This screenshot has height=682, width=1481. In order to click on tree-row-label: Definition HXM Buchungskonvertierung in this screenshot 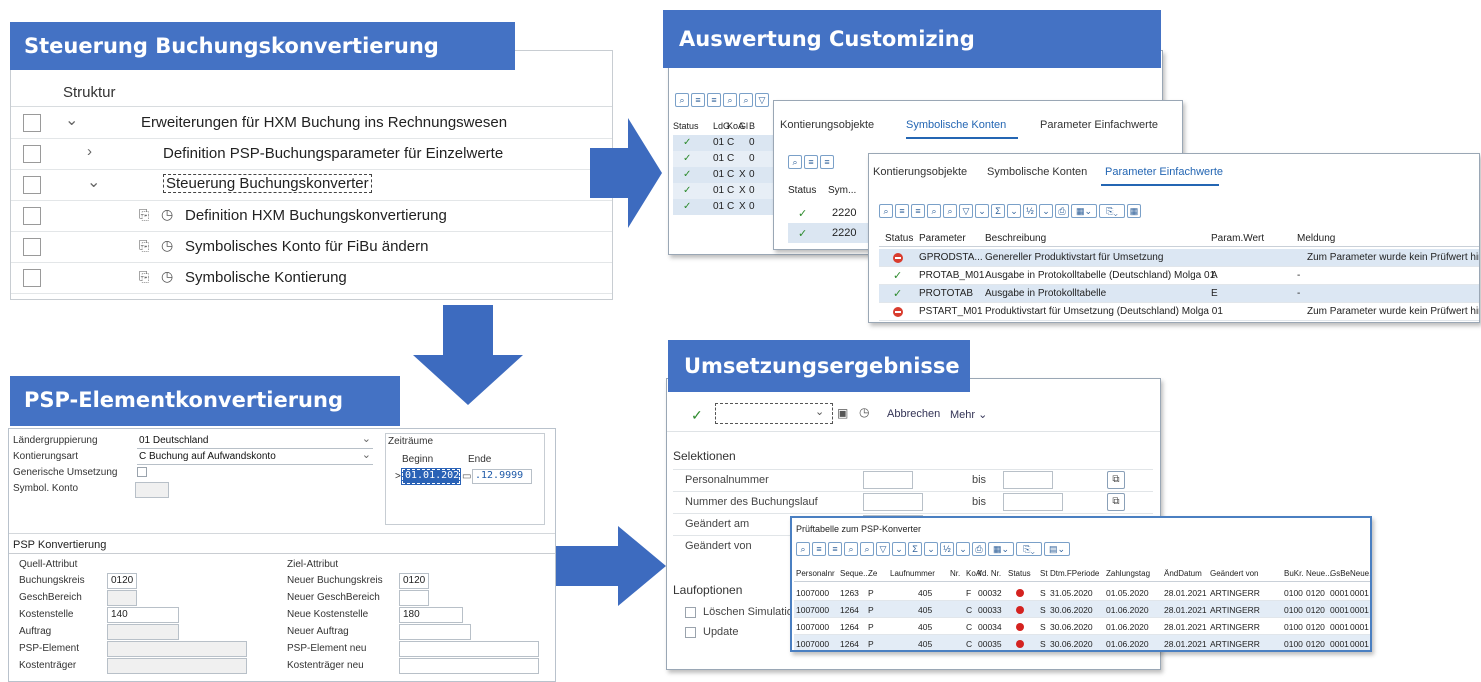, I will do `click(316, 215)`.